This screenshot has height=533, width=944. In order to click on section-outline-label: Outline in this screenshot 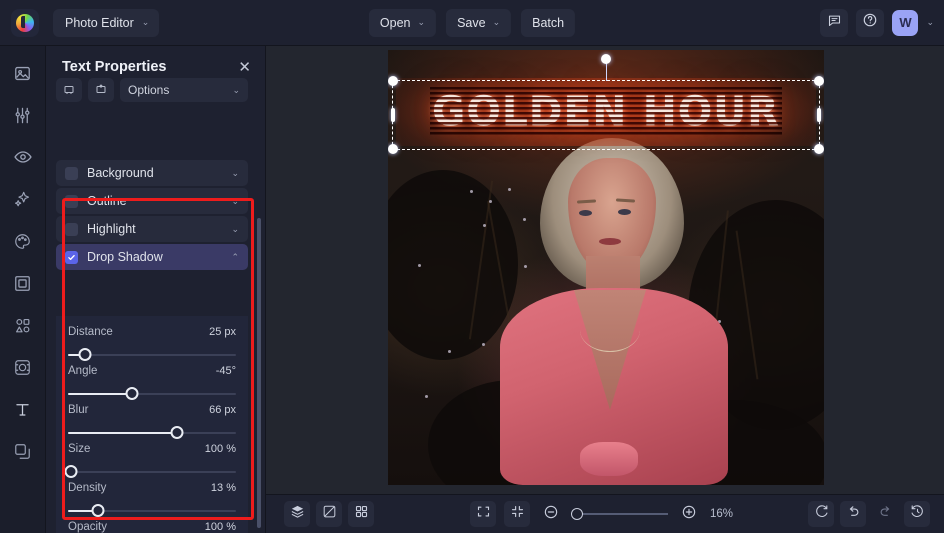, I will do `click(107, 201)`.